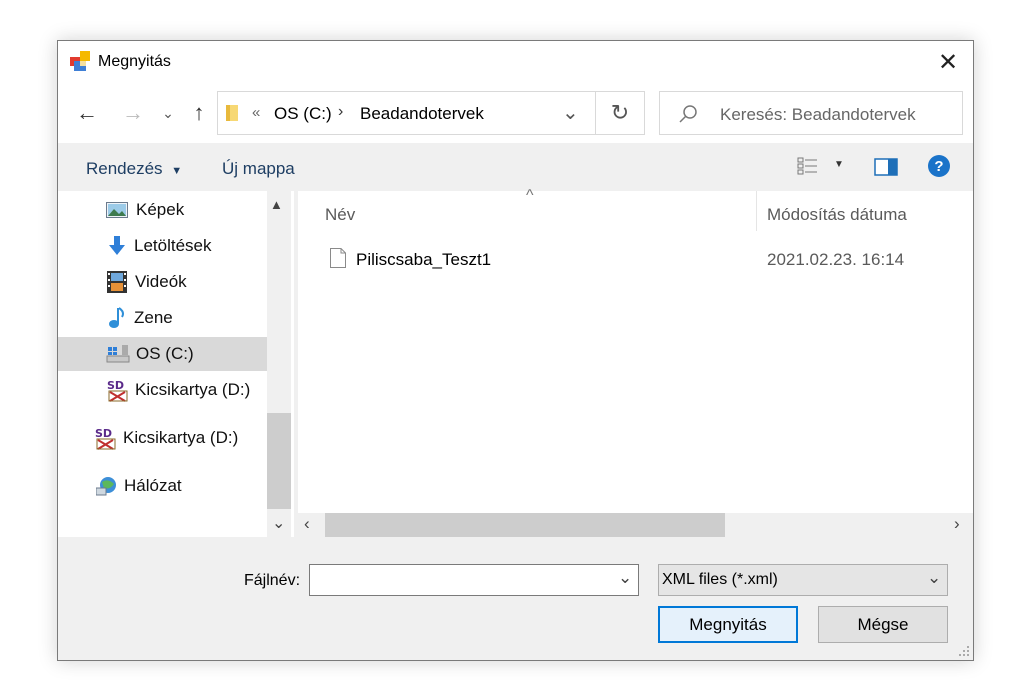 The height and width of the screenshot is (687, 1033). What do you see at coordinates (645, 258) in the screenshot?
I see `table-row: Piliscsaba_Teszt1 2021.02.23. 16:14` at bounding box center [645, 258].